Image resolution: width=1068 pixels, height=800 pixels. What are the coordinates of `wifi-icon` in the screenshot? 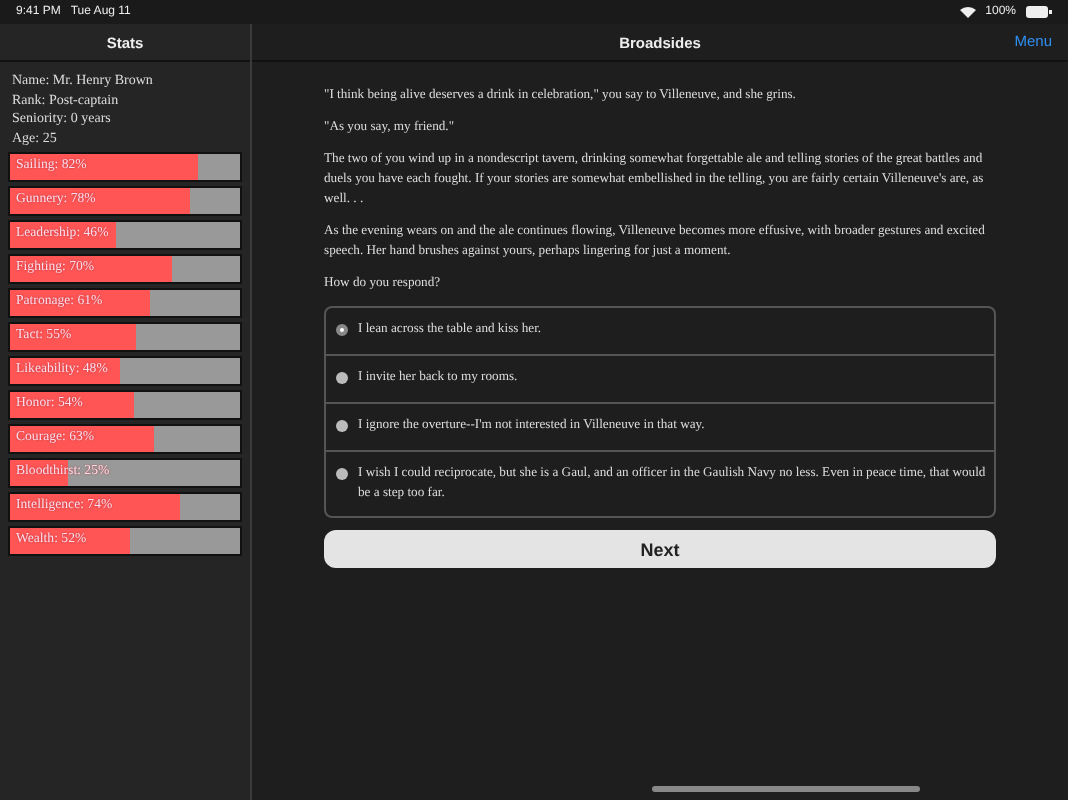 It's located at (967, 12).